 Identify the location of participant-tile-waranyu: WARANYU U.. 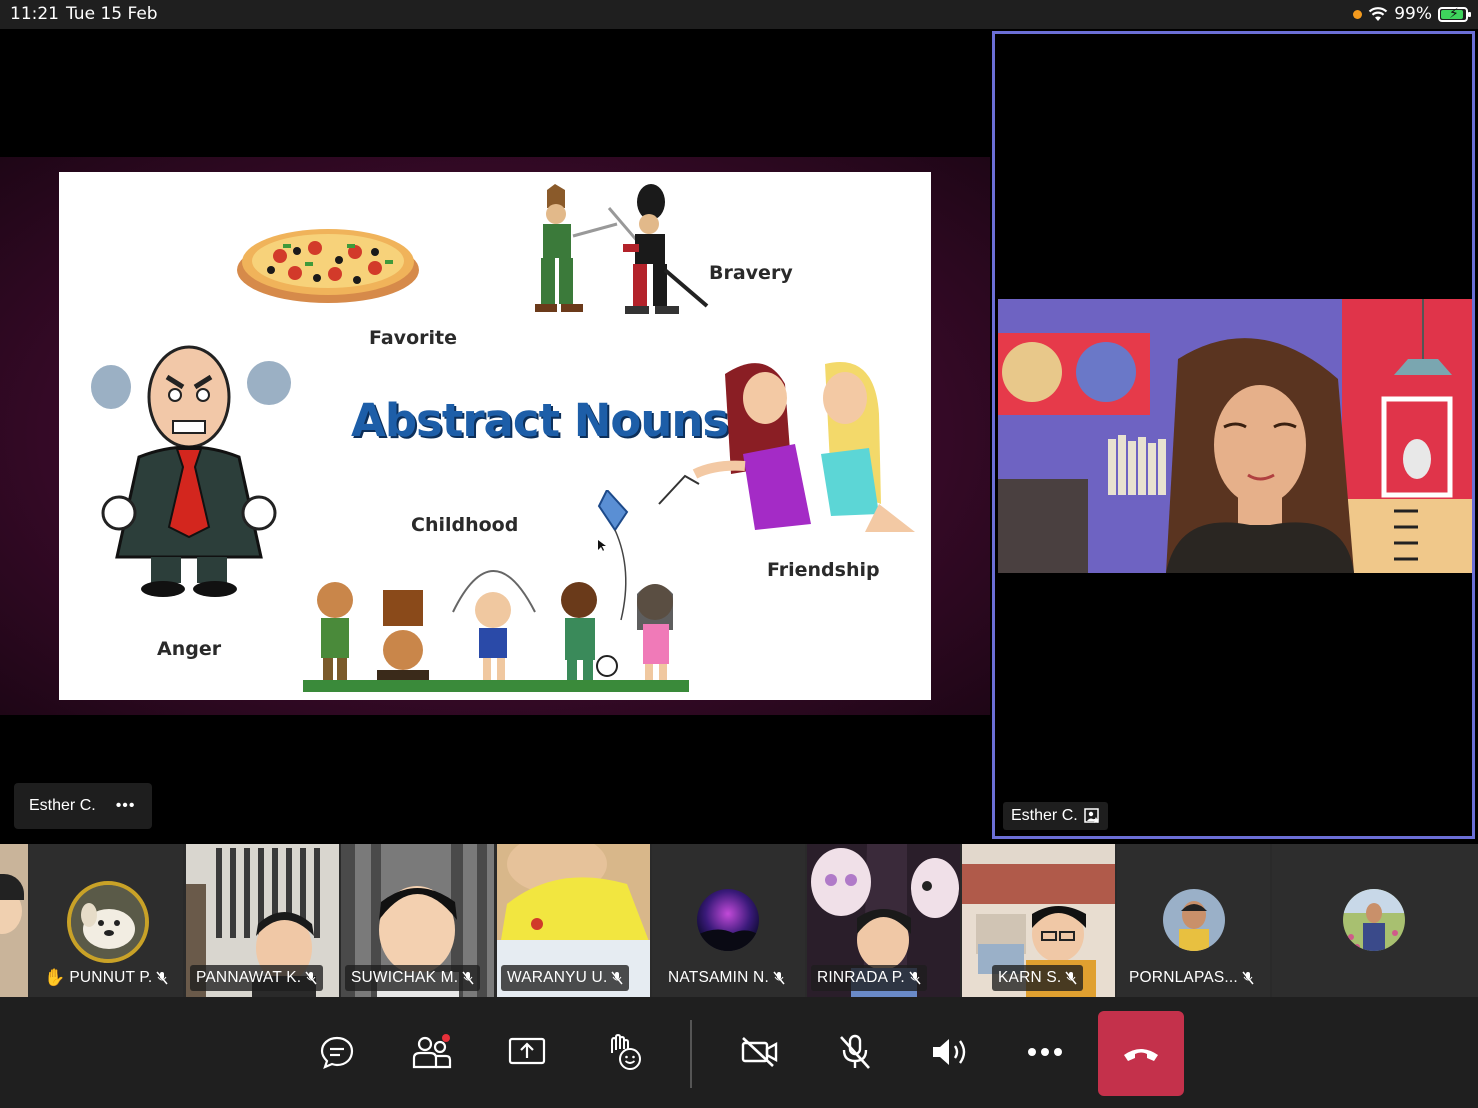
(573, 920).